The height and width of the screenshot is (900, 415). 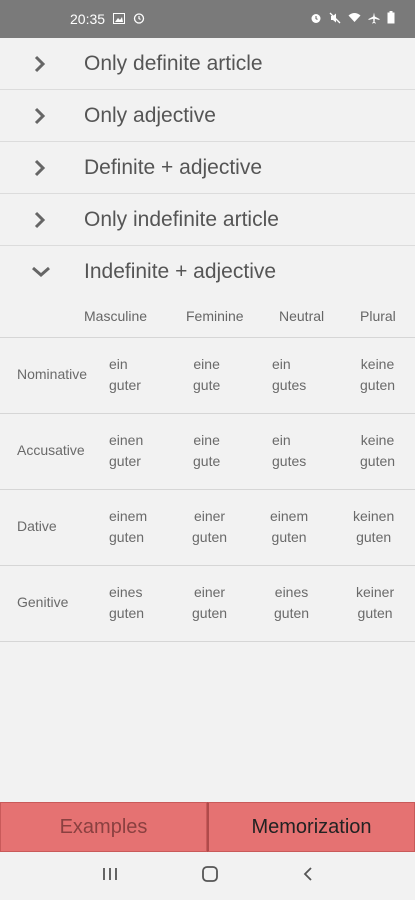 I want to click on status-time: 20:35, so click(x=88, y=19).